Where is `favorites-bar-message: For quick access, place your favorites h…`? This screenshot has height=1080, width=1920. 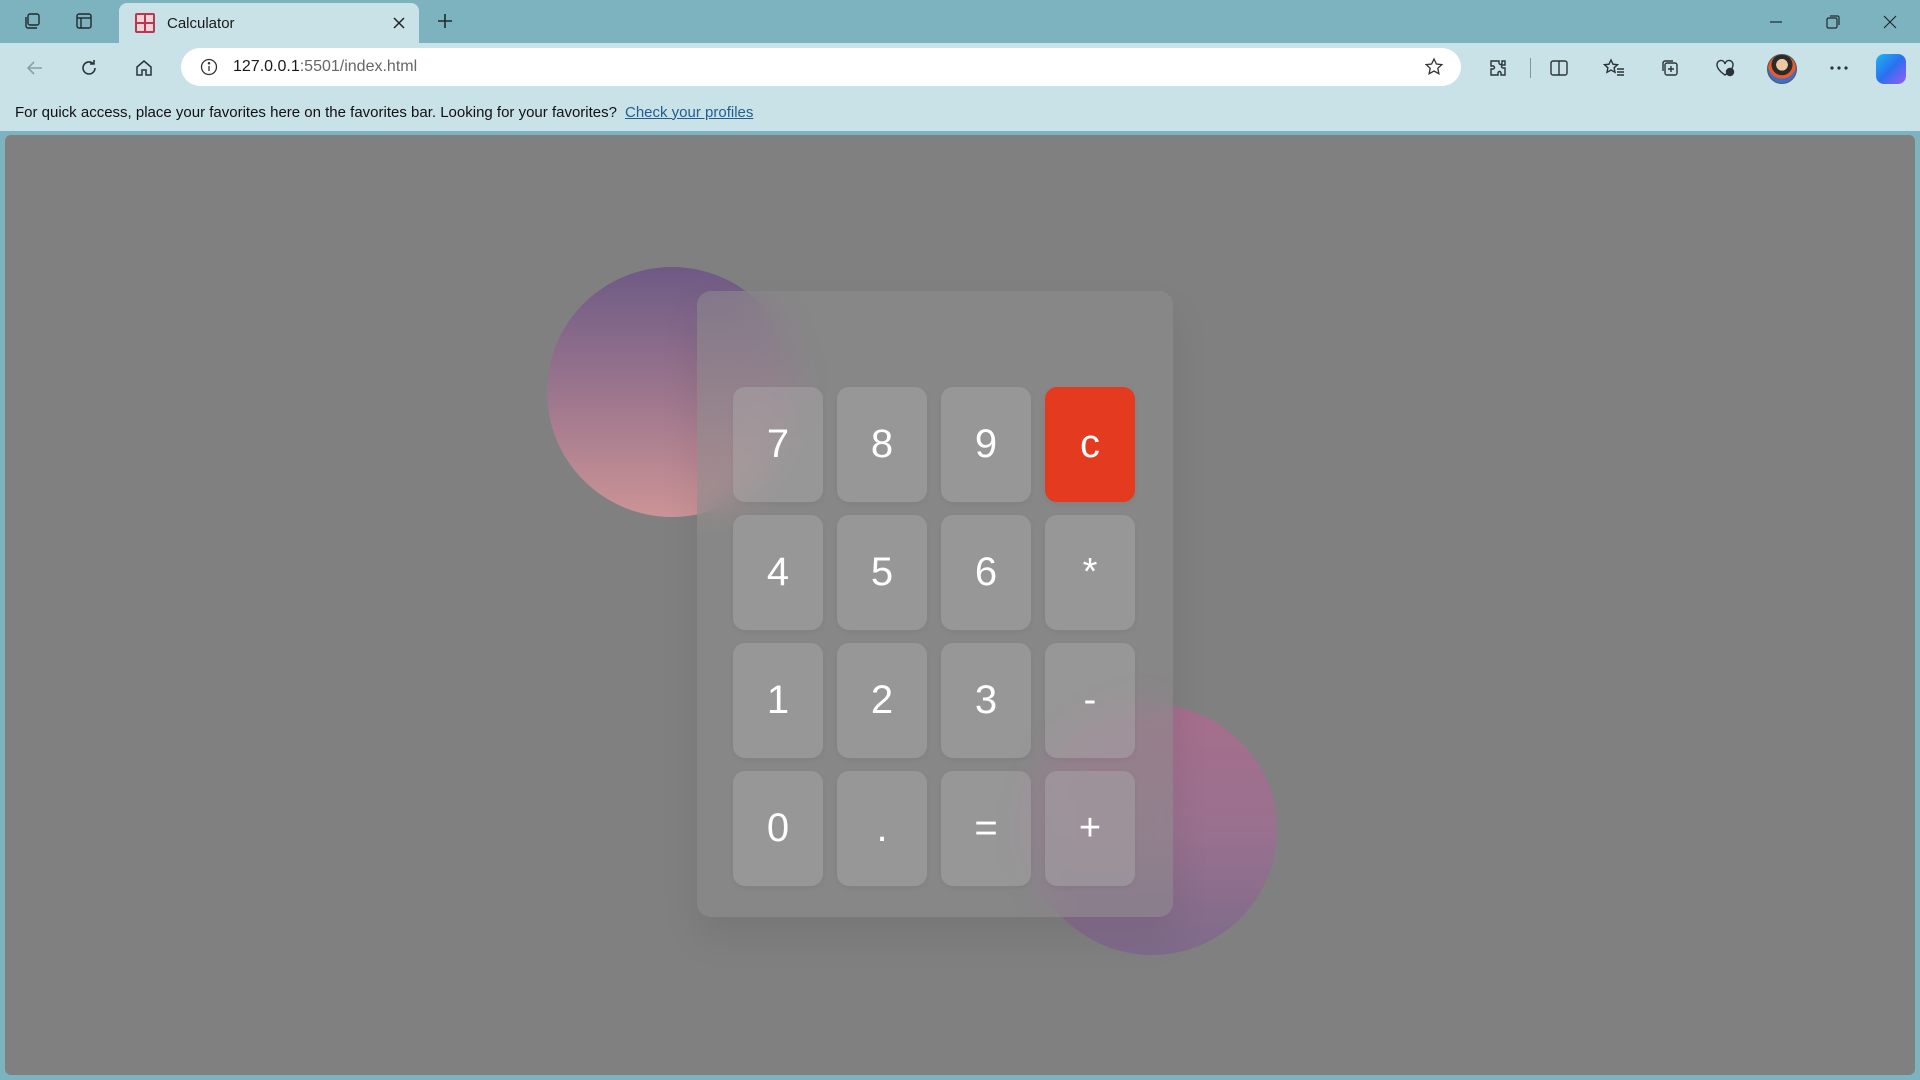 favorites-bar-message: For quick access, place your favorites h… is located at coordinates (316, 112).